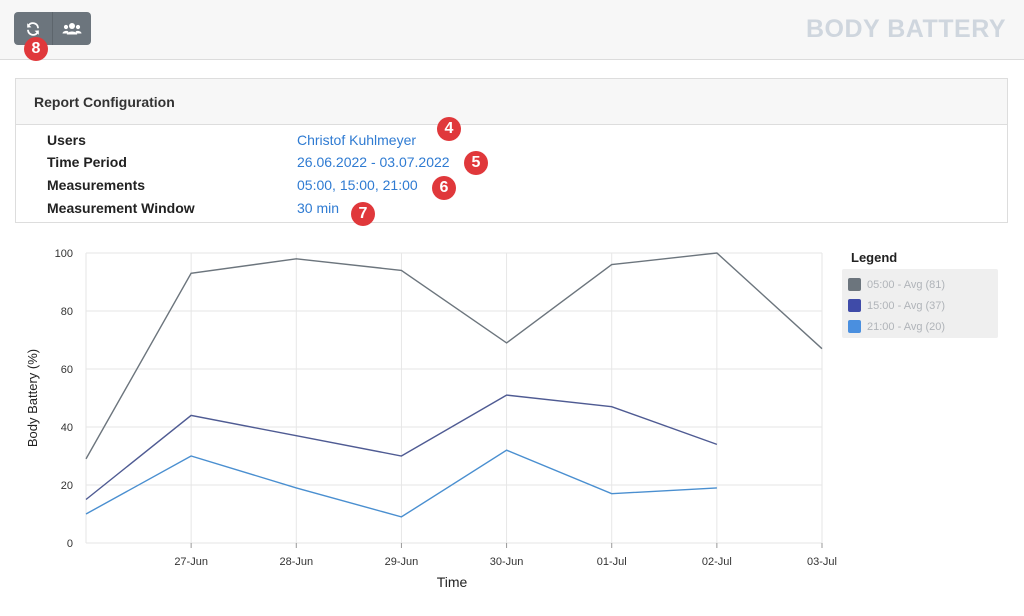 The image size is (1024, 616). What do you see at coordinates (33, 28) in the screenshot?
I see `refresh-icon` at bounding box center [33, 28].